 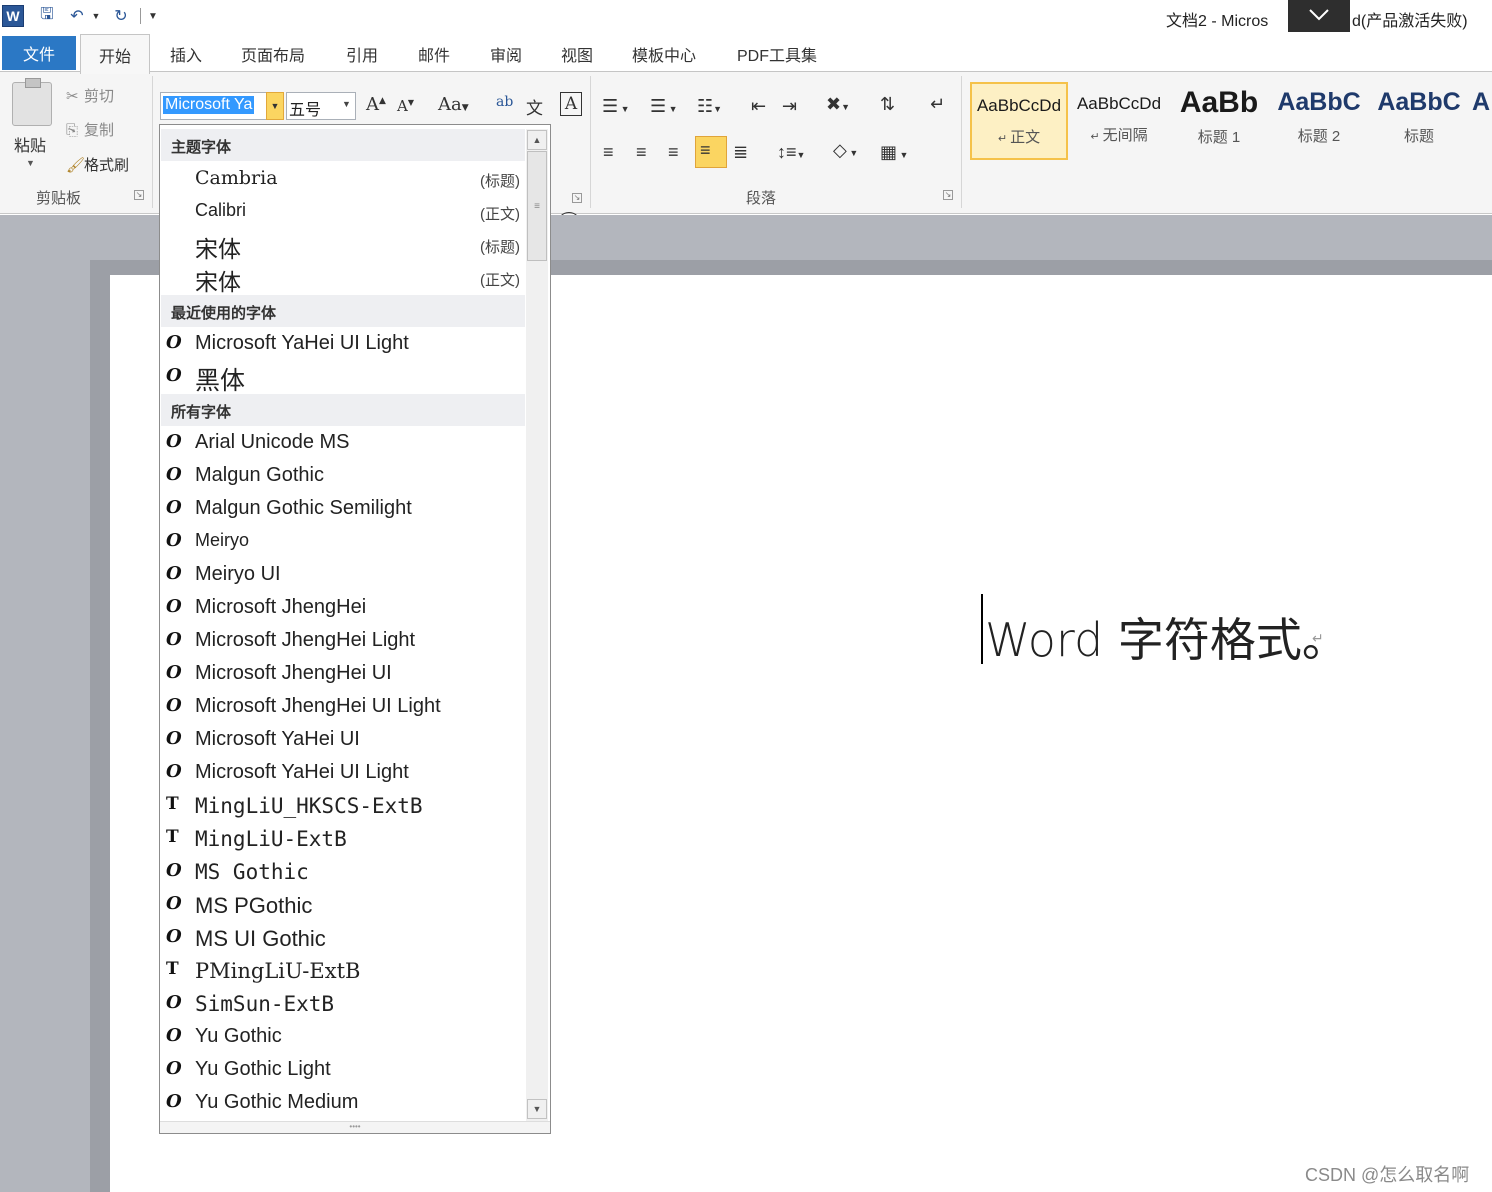 What do you see at coordinates (1319, 121) in the screenshot?
I see `style-heading-2: AaBbC 标题 2` at bounding box center [1319, 121].